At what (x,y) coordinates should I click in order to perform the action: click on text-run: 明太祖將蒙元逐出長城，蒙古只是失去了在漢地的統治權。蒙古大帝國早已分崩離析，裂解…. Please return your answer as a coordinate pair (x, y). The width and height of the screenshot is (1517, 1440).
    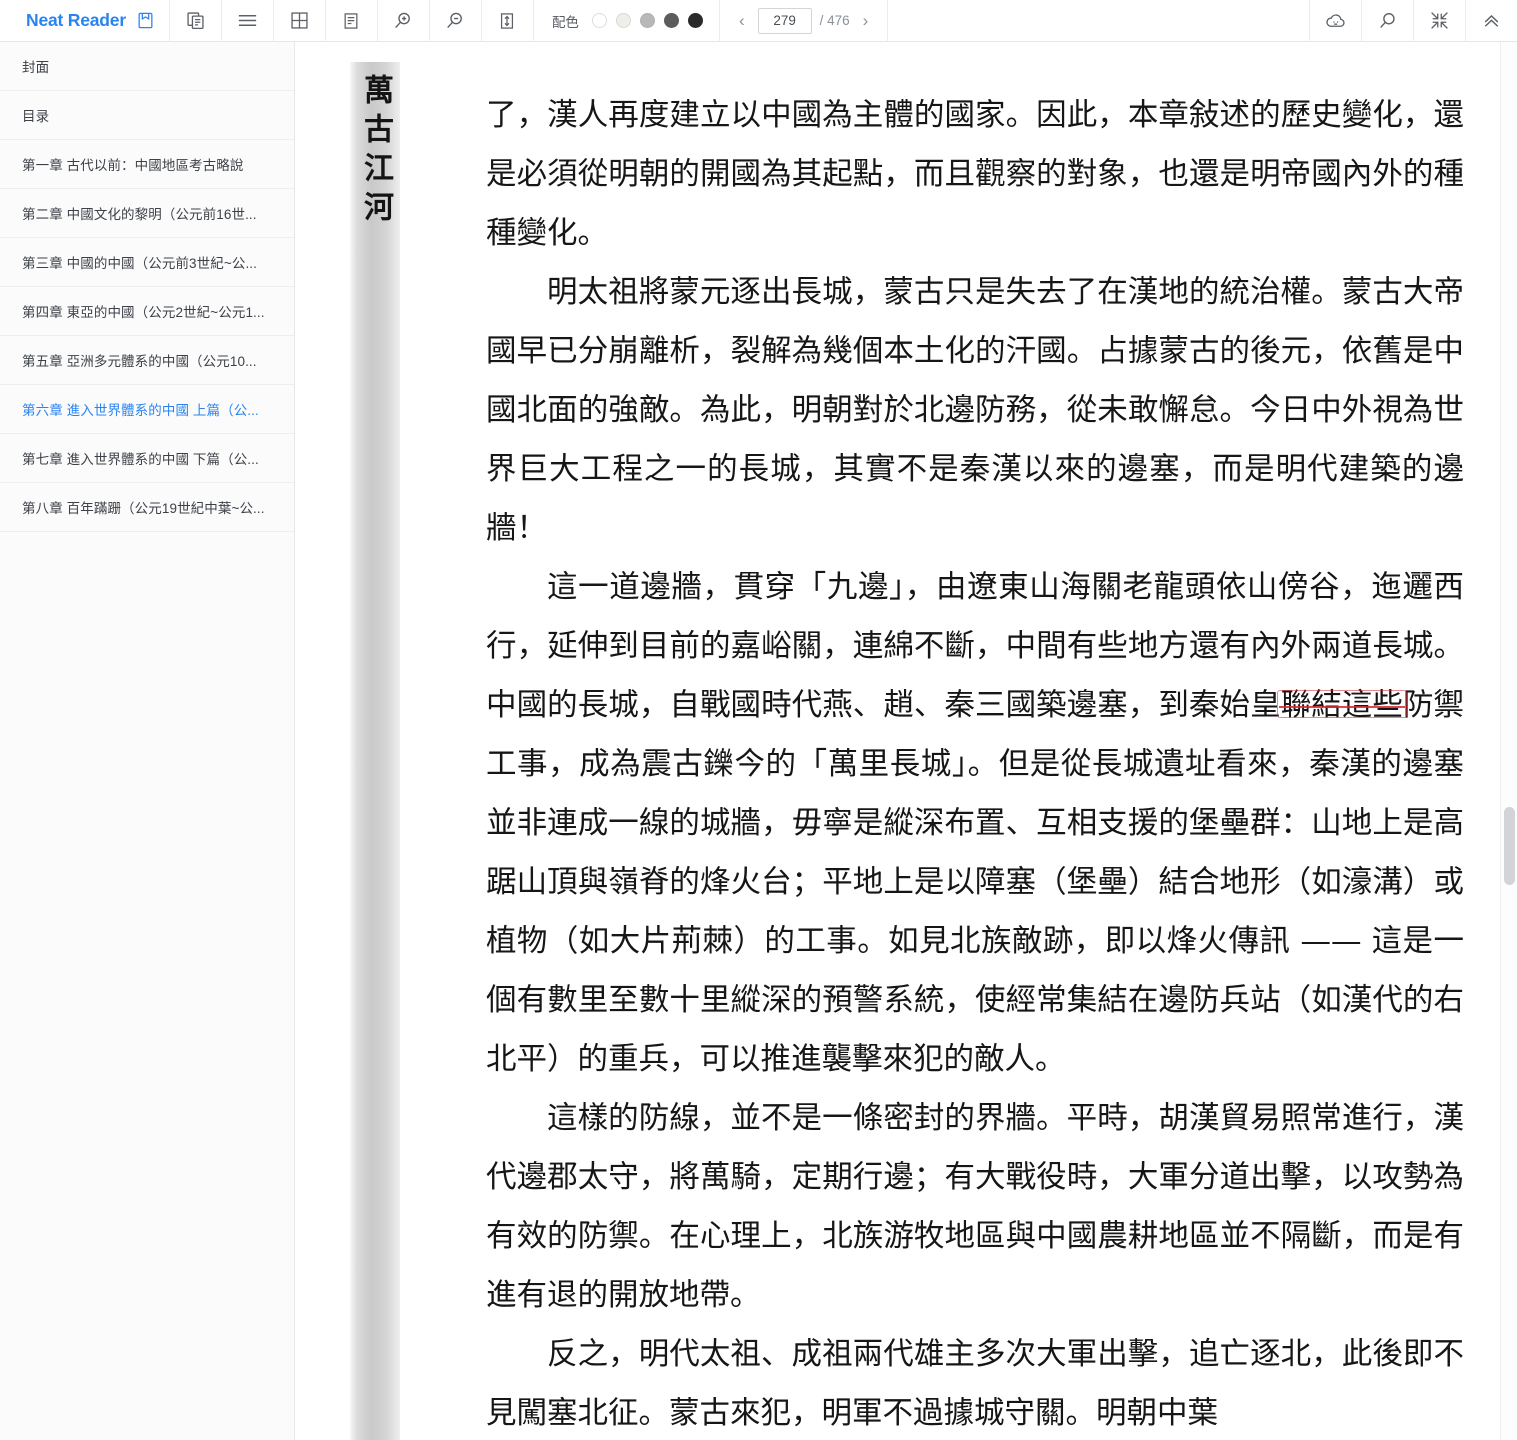
    Looking at the image, I should click on (975, 410).